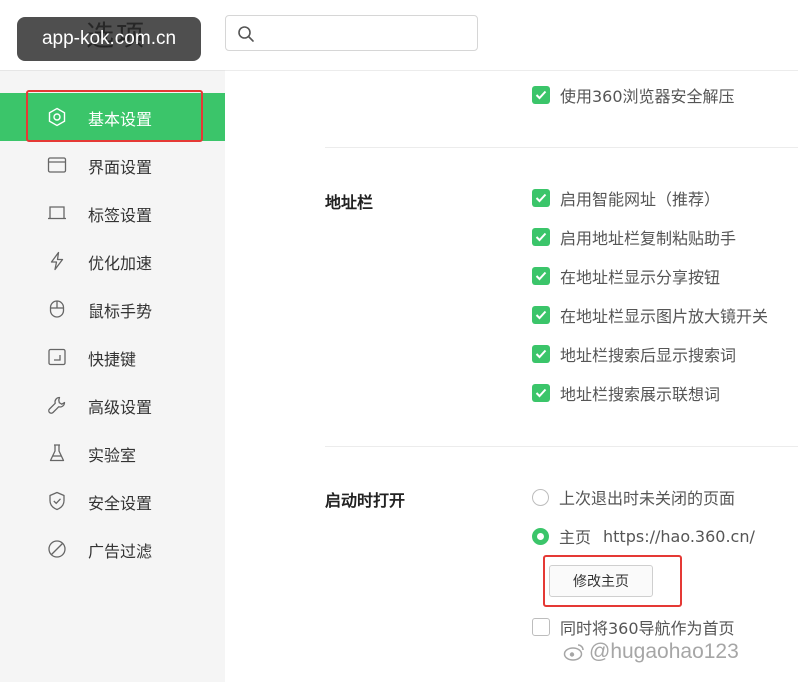 Image resolution: width=798 pixels, height=682 pixels. I want to click on option-nav-as-home: 同时将360导航作为首页, so click(633, 627).